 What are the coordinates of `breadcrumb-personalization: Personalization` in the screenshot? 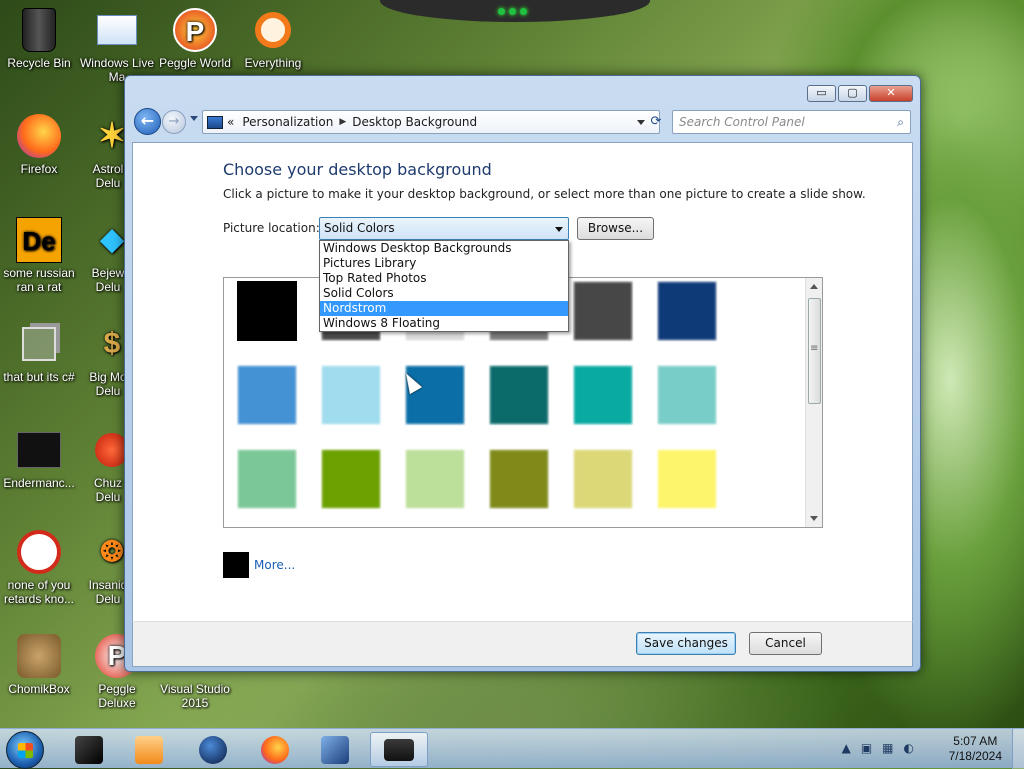 It's located at (287, 122).